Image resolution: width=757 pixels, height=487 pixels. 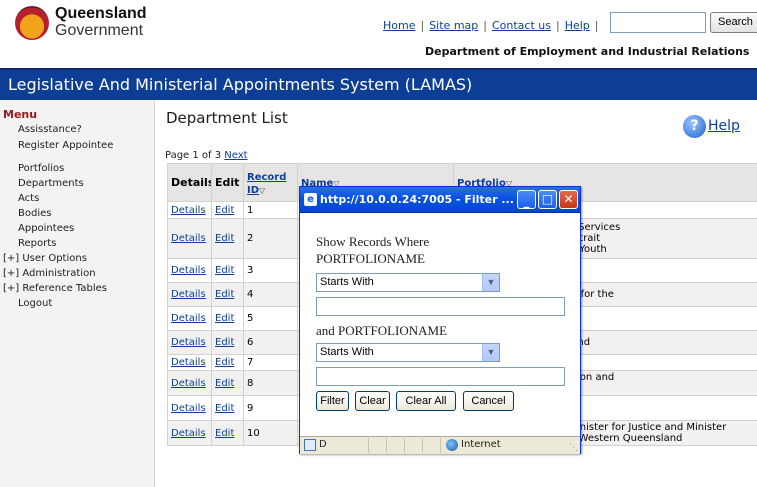 What do you see at coordinates (547, 199) in the screenshot?
I see `maximize-button: □` at bounding box center [547, 199].